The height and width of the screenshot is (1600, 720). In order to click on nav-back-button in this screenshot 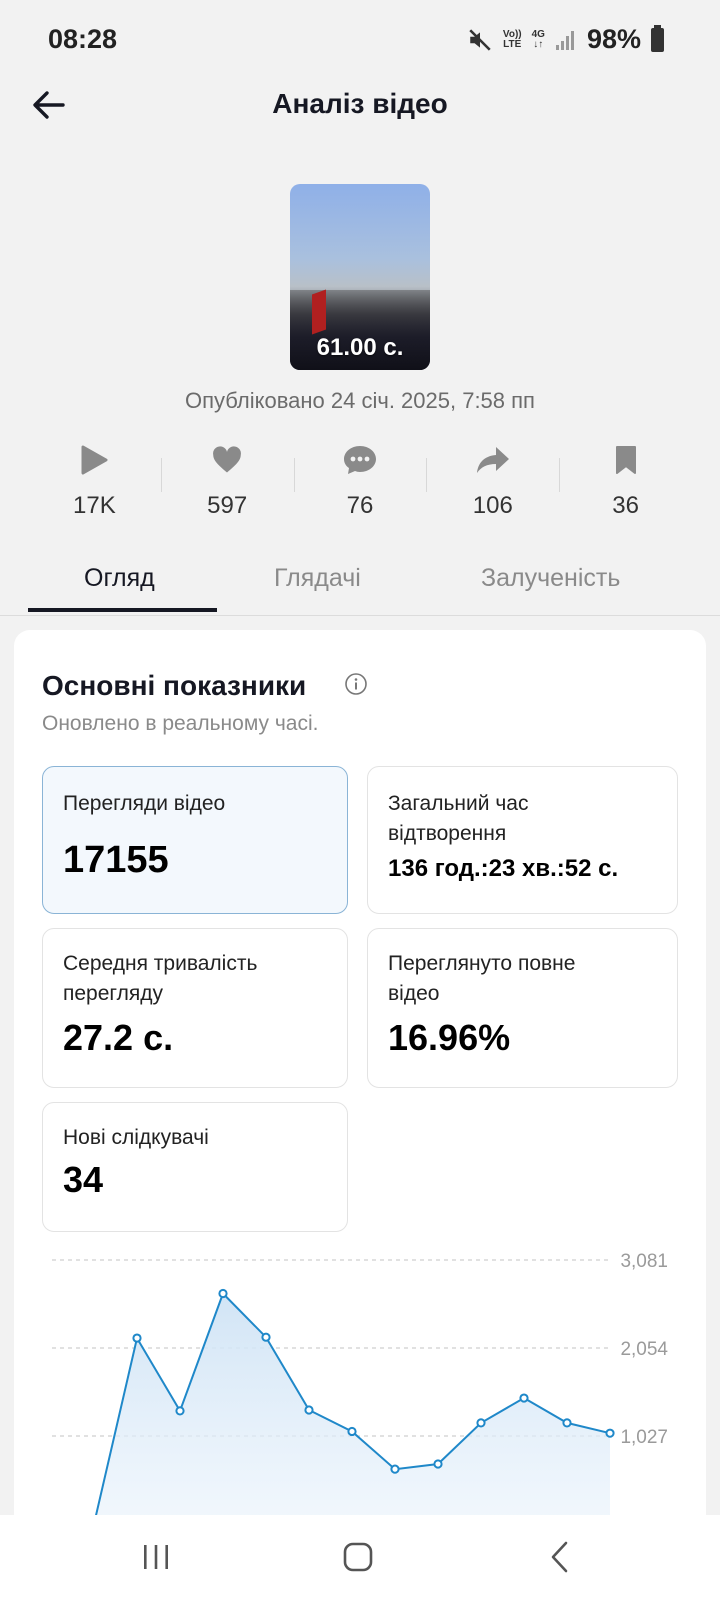, I will do `click(560, 1557)`.